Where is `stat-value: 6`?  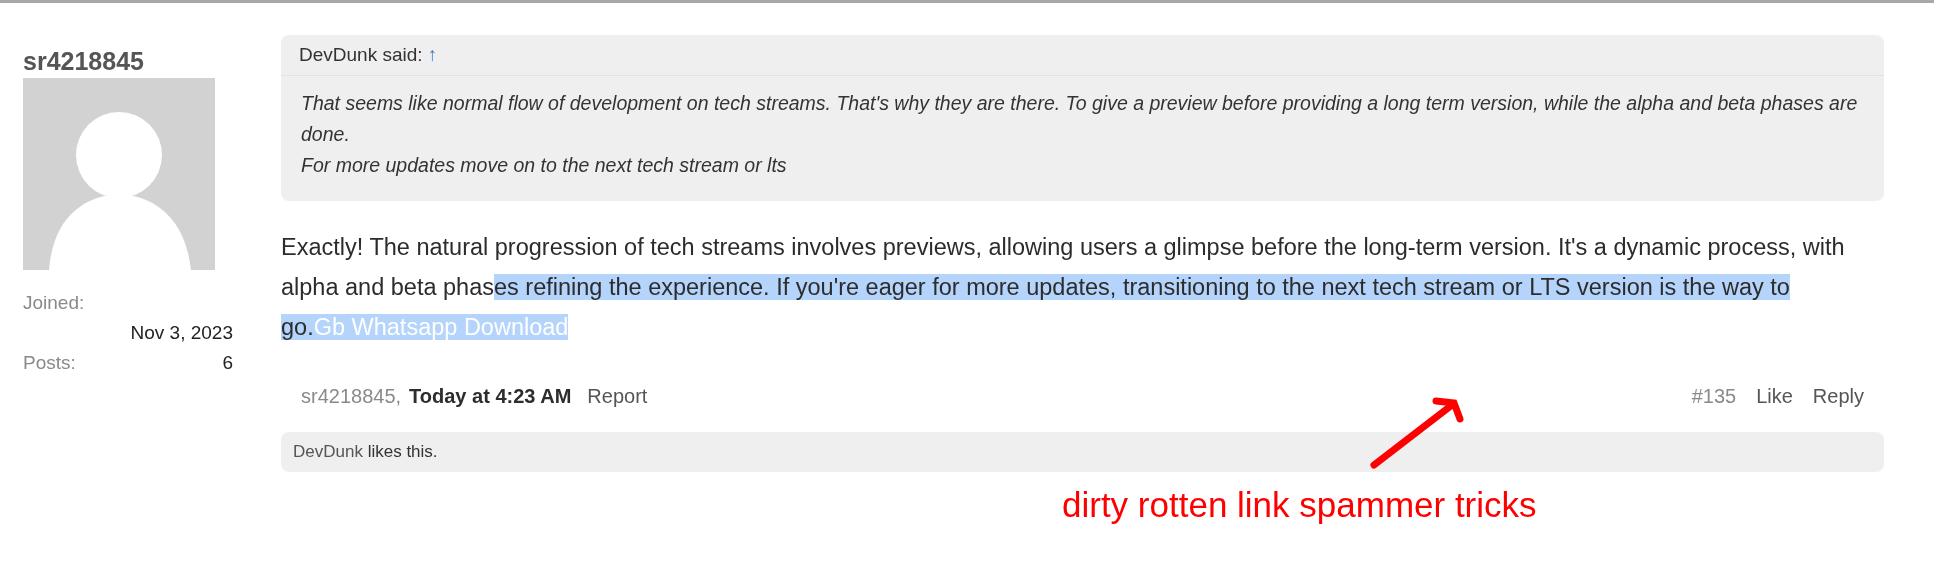
stat-value: 6 is located at coordinates (227, 363).